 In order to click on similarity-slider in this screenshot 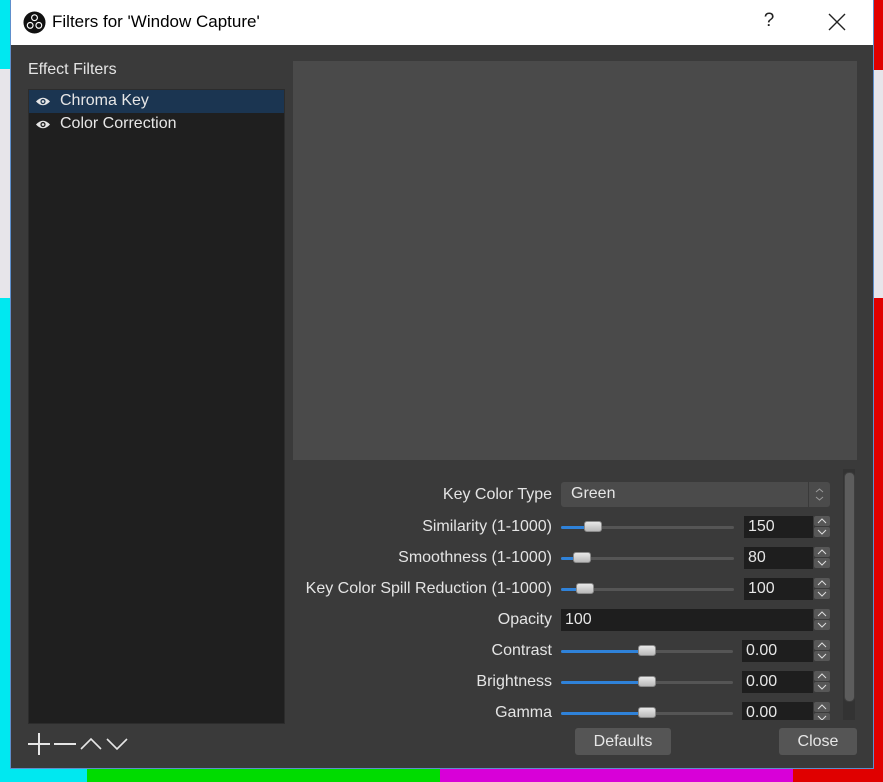, I will do `click(647, 527)`.